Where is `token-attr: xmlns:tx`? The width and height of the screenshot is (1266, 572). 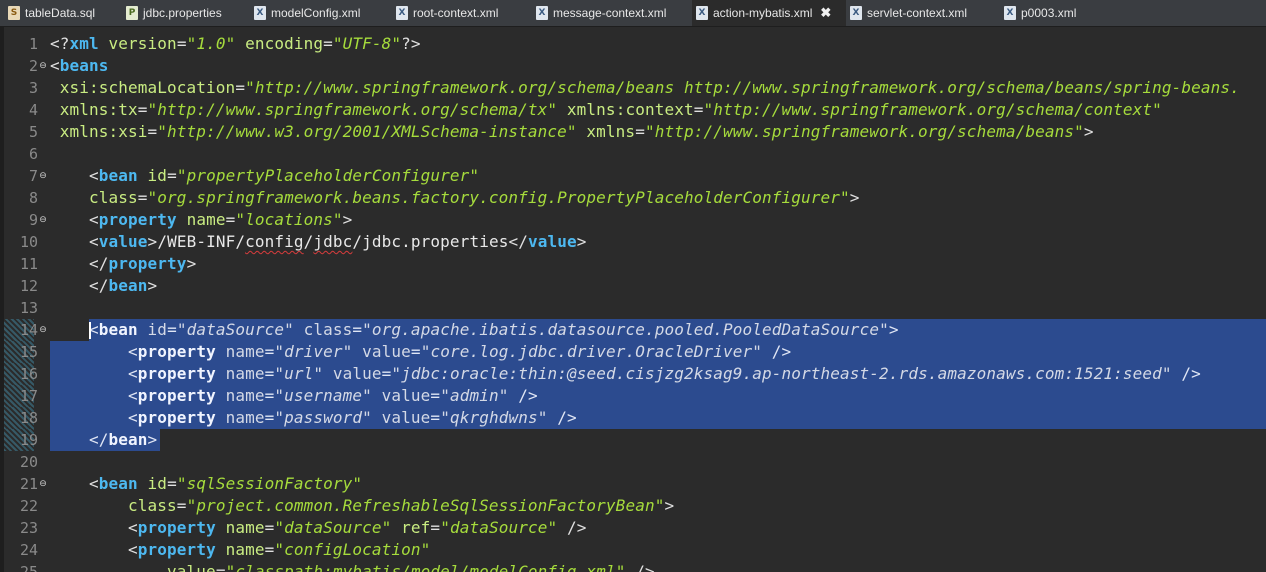
token-attr: xmlns:tx is located at coordinates (94, 109).